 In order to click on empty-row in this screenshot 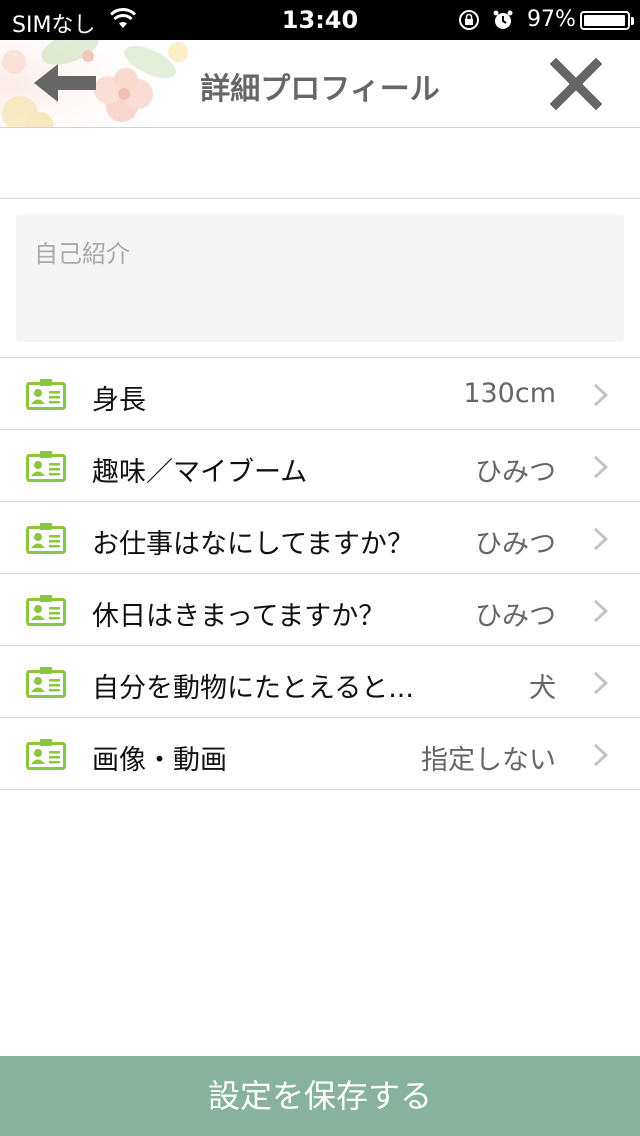, I will do `click(320, 164)`.